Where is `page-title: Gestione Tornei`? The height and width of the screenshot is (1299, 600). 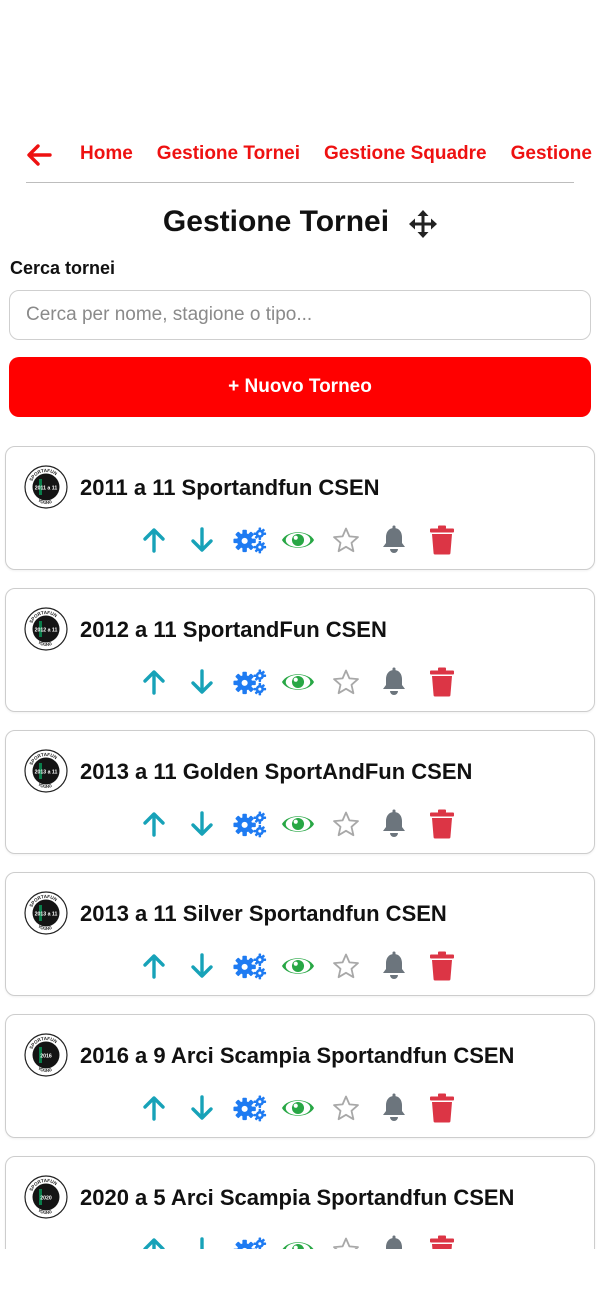 page-title: Gestione Tornei is located at coordinates (276, 221).